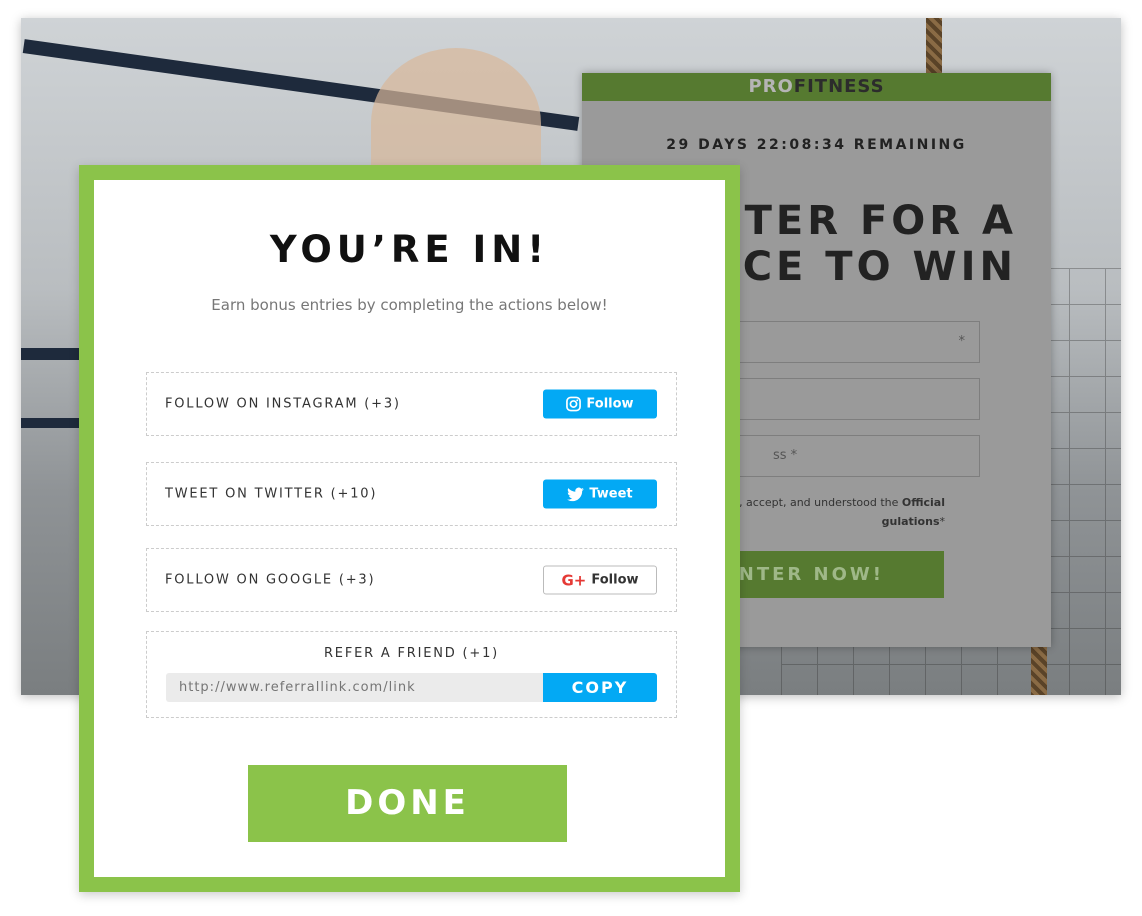  I want to click on required-mark: *, so click(942, 521).